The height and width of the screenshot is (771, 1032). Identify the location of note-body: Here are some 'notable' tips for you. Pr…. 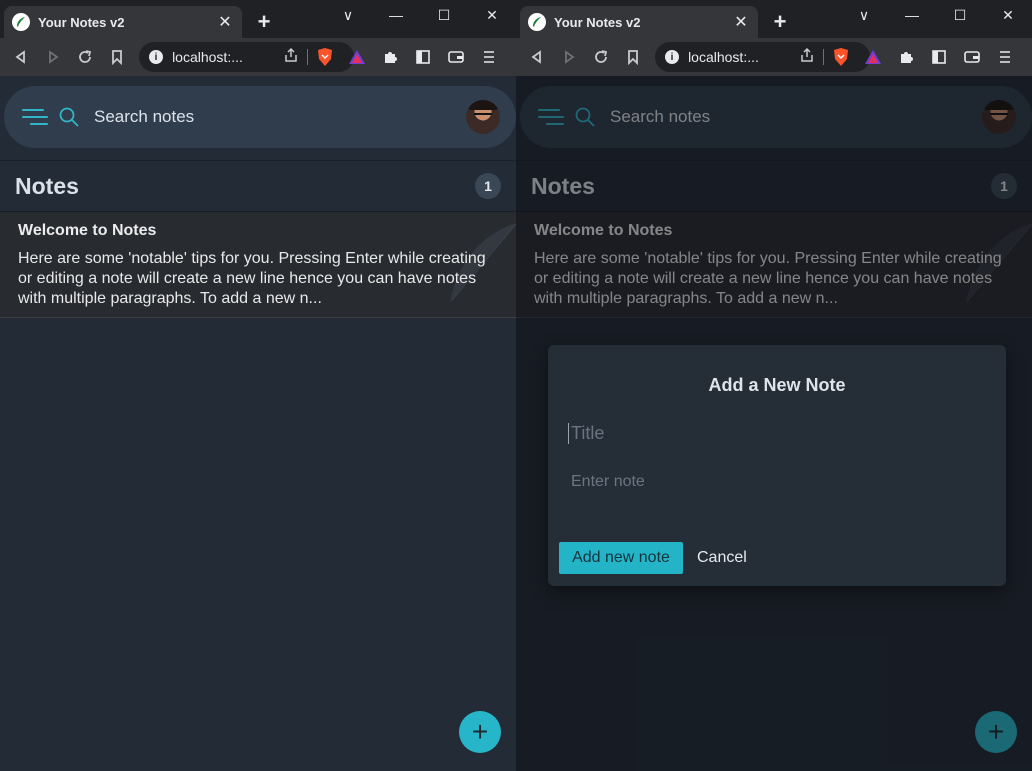
(252, 278).